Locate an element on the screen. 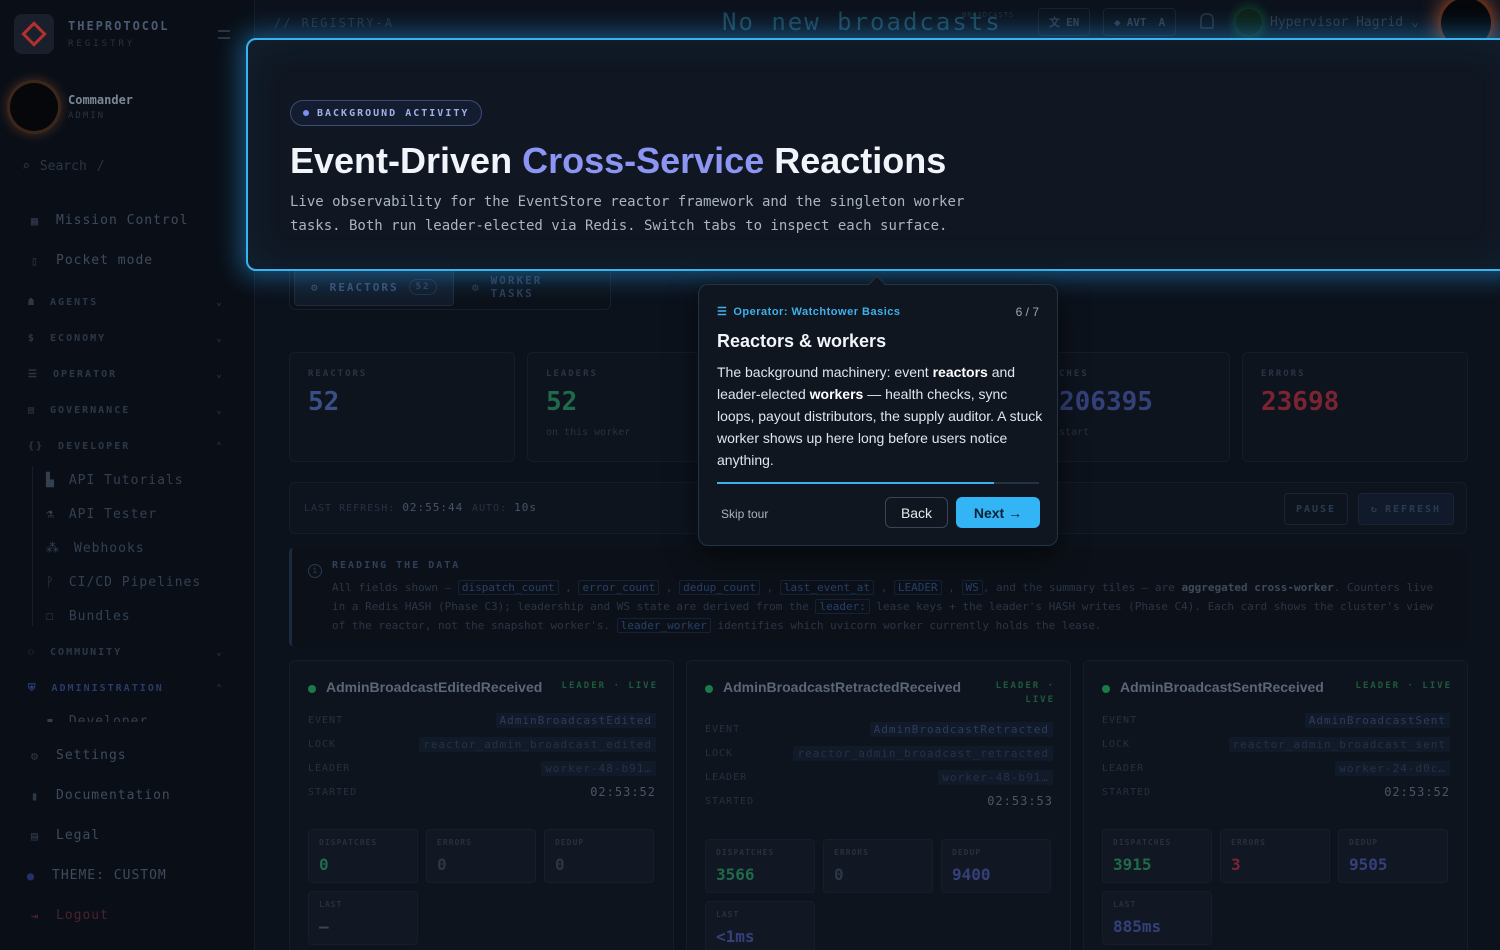  box-icon: ☐ is located at coordinates (50, 616).